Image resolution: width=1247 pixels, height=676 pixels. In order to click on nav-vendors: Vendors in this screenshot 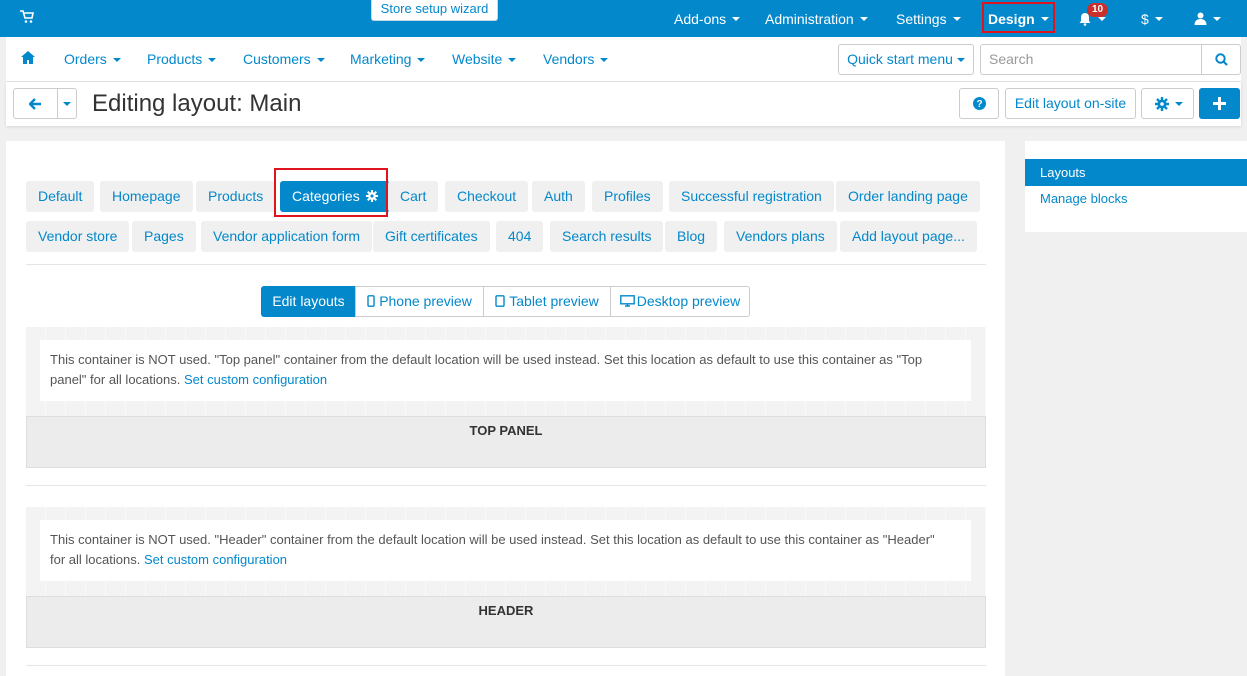, I will do `click(576, 59)`.